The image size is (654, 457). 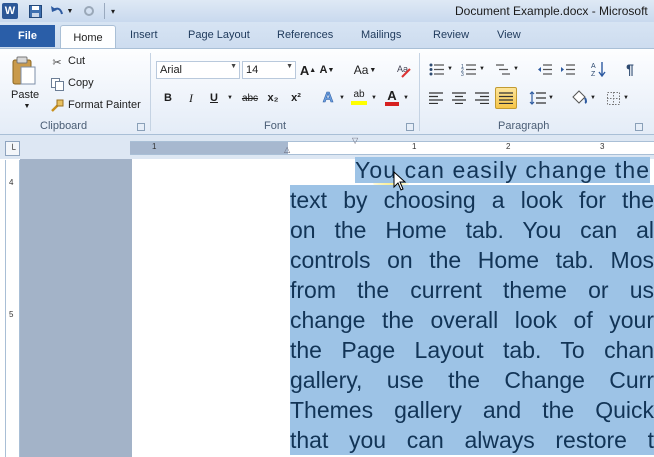 I want to click on tab-home: Home, so click(x=88, y=37).